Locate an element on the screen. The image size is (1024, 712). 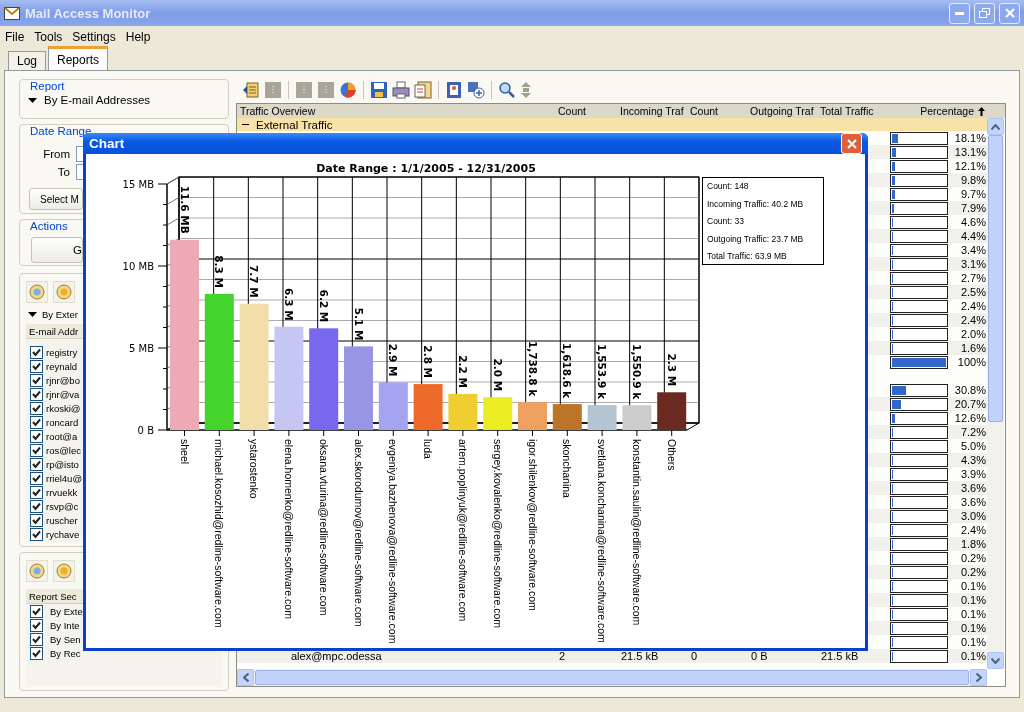
address-label: rjnr@bo is located at coordinates (63, 380).